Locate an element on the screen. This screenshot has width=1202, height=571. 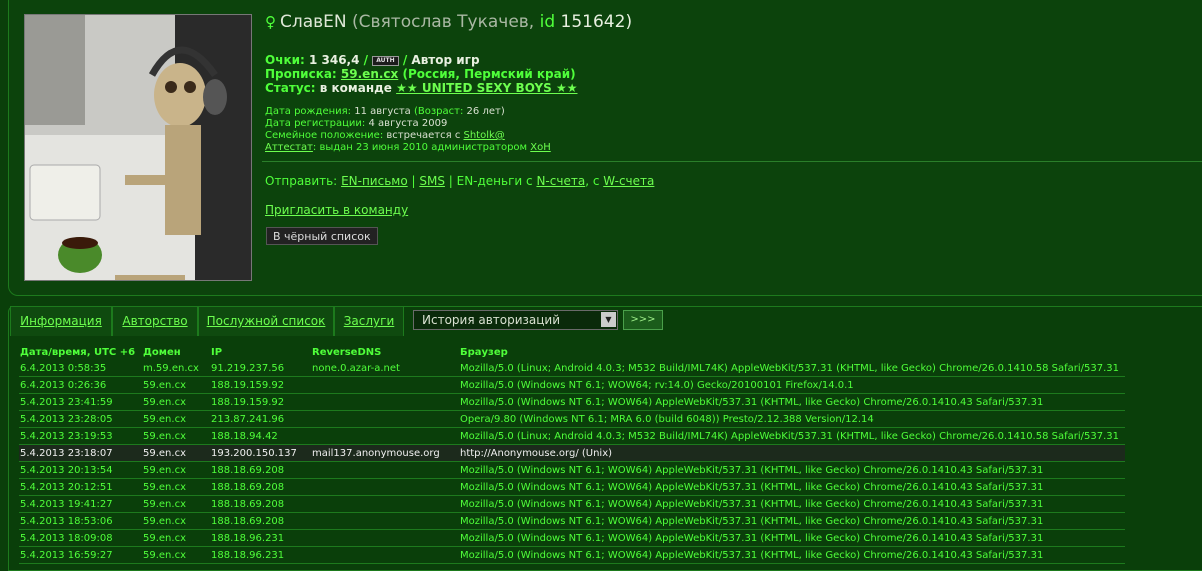
send-label: Отправить: is located at coordinates (301, 181).